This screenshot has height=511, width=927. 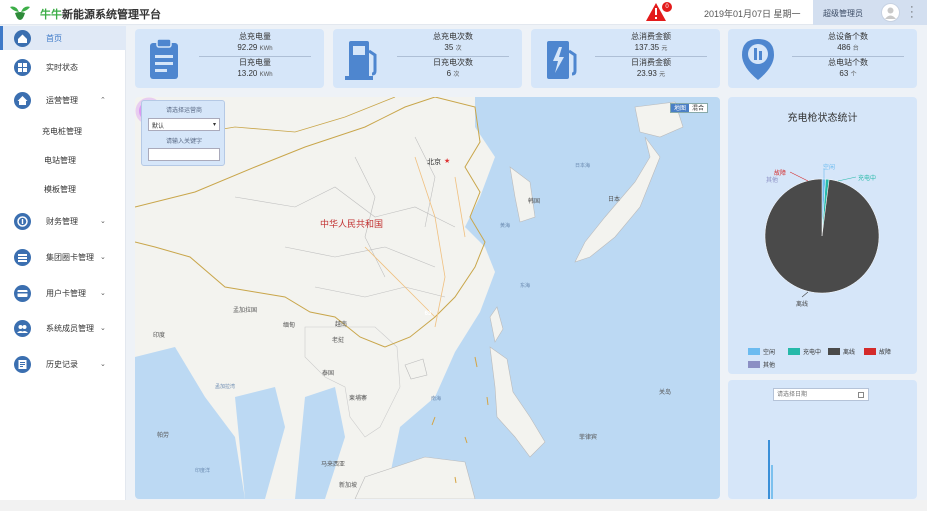 What do you see at coordinates (804, 351) in the screenshot?
I see `legend-item-charging: 充电中` at bounding box center [804, 351].